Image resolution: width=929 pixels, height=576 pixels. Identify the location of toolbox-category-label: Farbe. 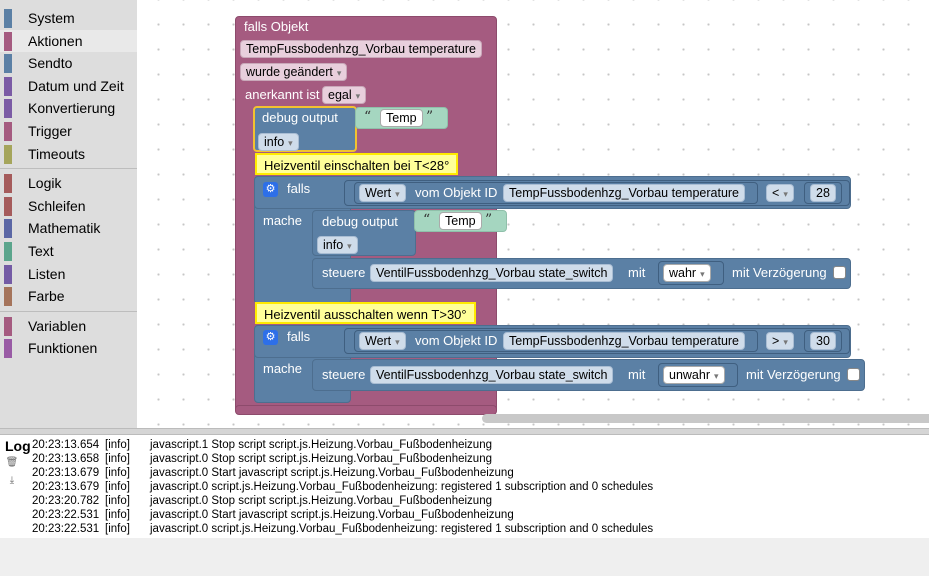
(46, 296).